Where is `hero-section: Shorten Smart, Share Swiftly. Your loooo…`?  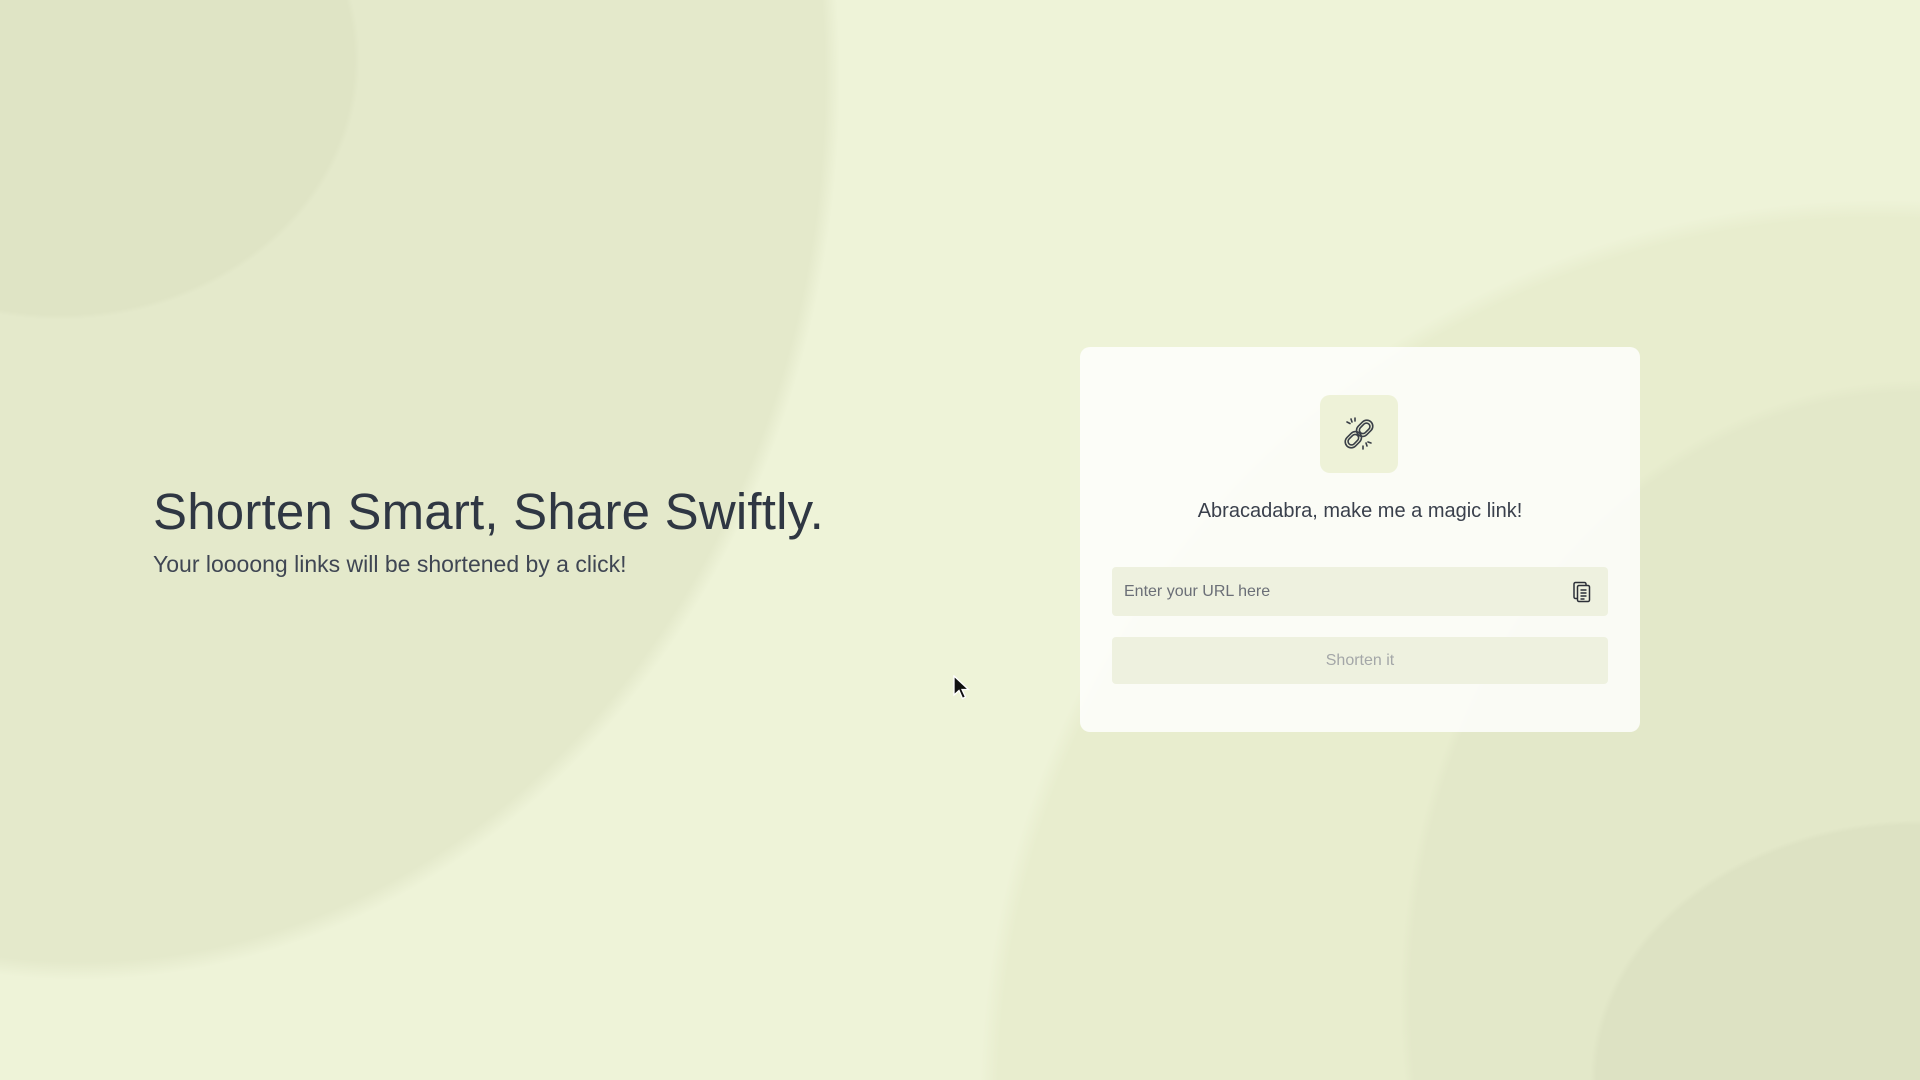 hero-section: Shorten Smart, Share Swiftly. Your loooo… is located at coordinates (488, 530).